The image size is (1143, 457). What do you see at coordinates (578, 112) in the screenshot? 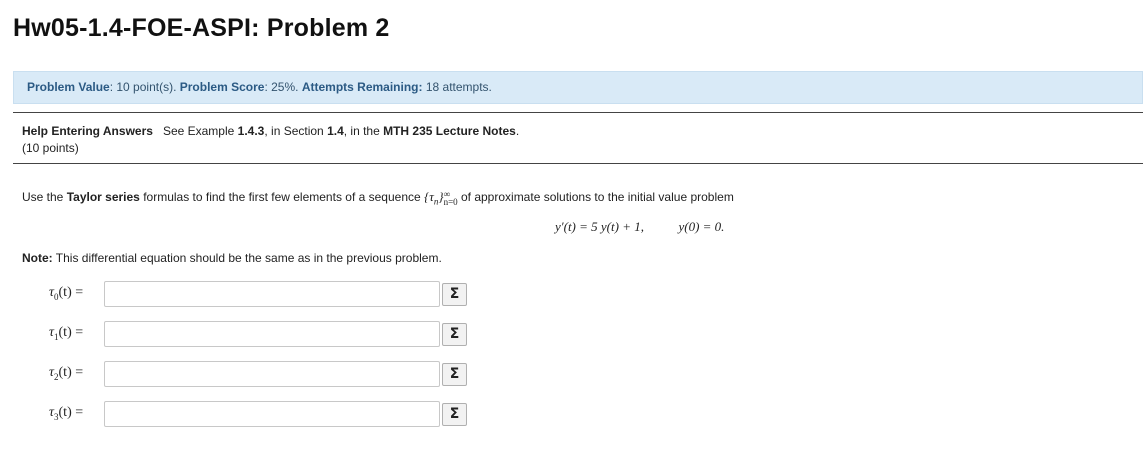
I see `divider-top` at bounding box center [578, 112].